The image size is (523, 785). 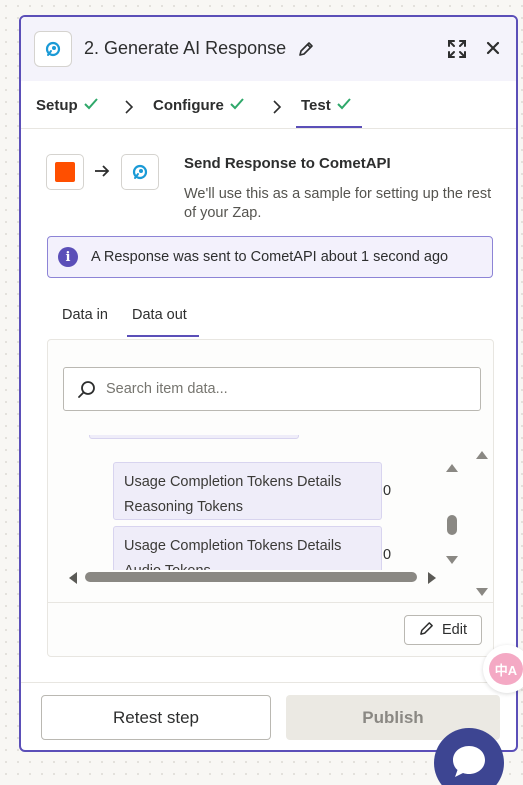 I want to click on scroll-right-icon, so click(x=432, y=580).